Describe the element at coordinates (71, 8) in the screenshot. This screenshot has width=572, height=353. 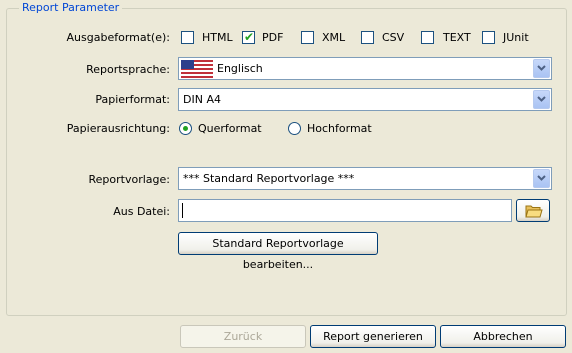
I see `group-title: Report Parameter` at that location.